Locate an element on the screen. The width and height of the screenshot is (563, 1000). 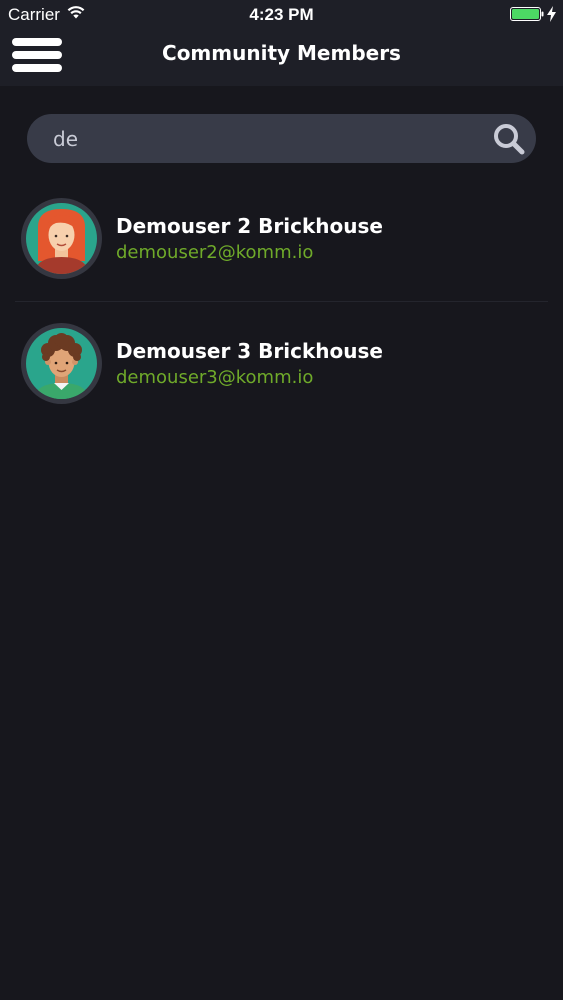
list-item: Demouser 2 Brickhouse demouser2@komm.io is located at coordinates (281, 242).